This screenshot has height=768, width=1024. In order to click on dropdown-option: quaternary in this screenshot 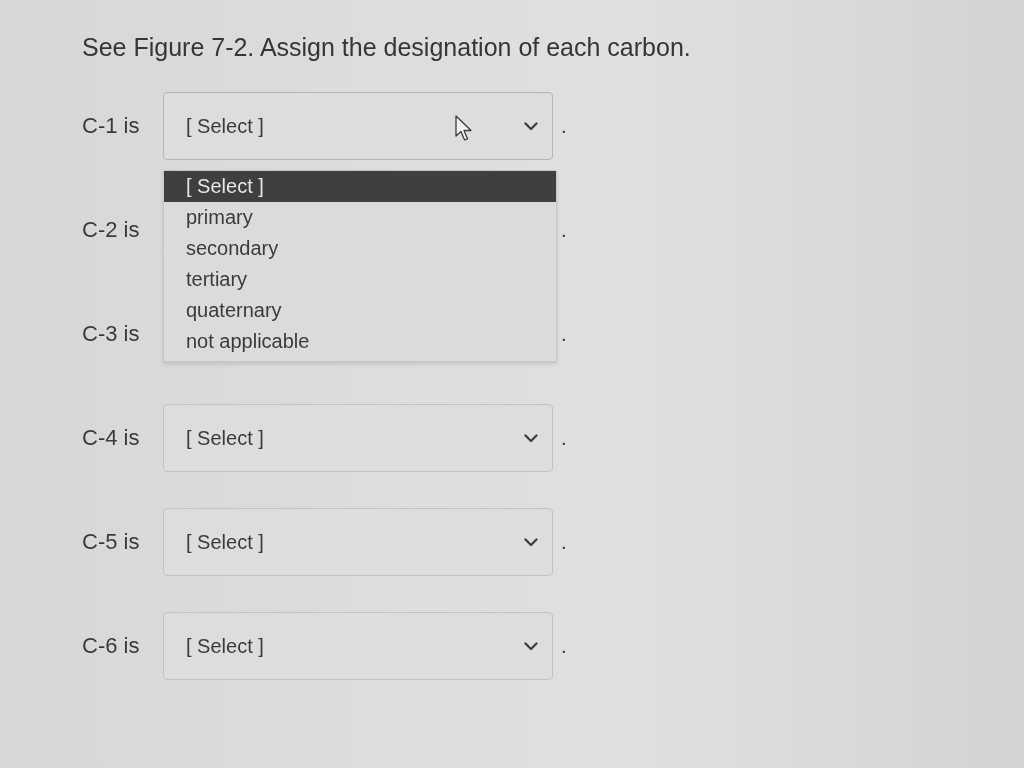, I will do `click(360, 310)`.